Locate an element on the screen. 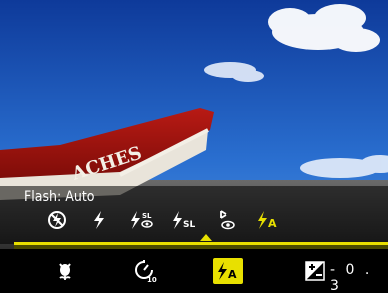 The width and height of the screenshot is (388, 293). slow-sync-option: SL is located at coordinates (185, 220).